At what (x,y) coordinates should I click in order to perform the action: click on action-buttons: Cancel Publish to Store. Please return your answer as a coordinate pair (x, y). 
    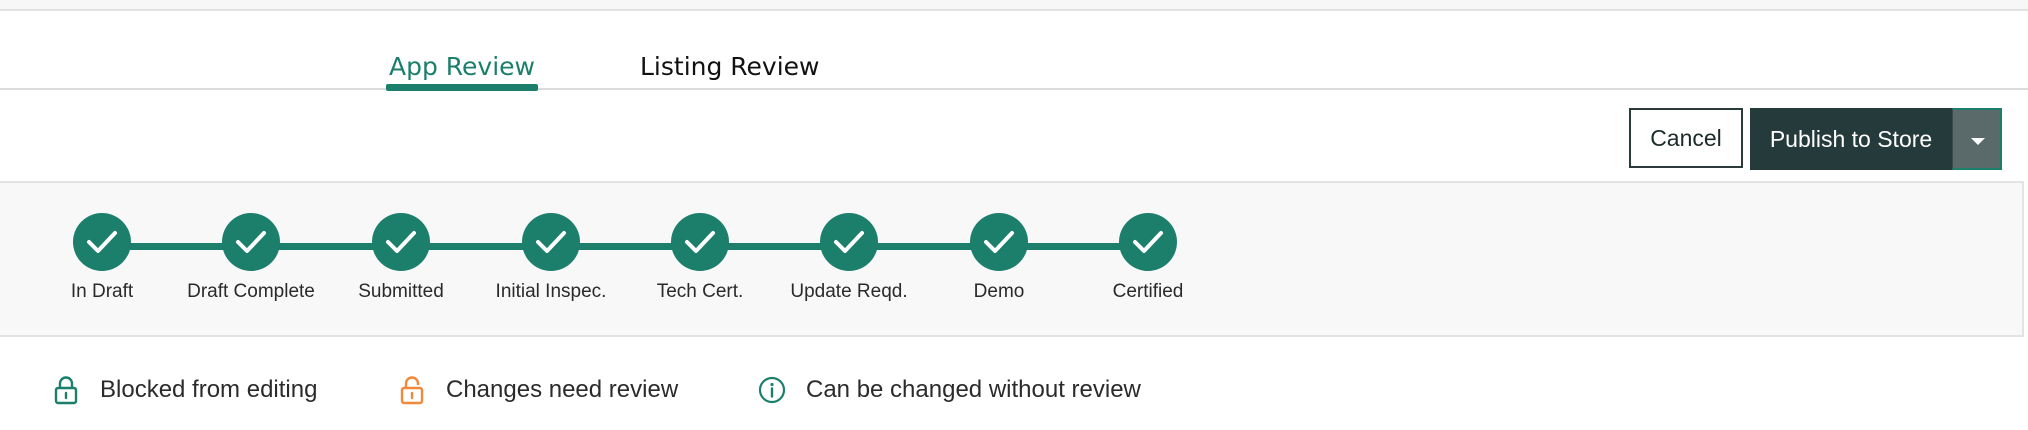
    Looking at the image, I should click on (1815, 139).